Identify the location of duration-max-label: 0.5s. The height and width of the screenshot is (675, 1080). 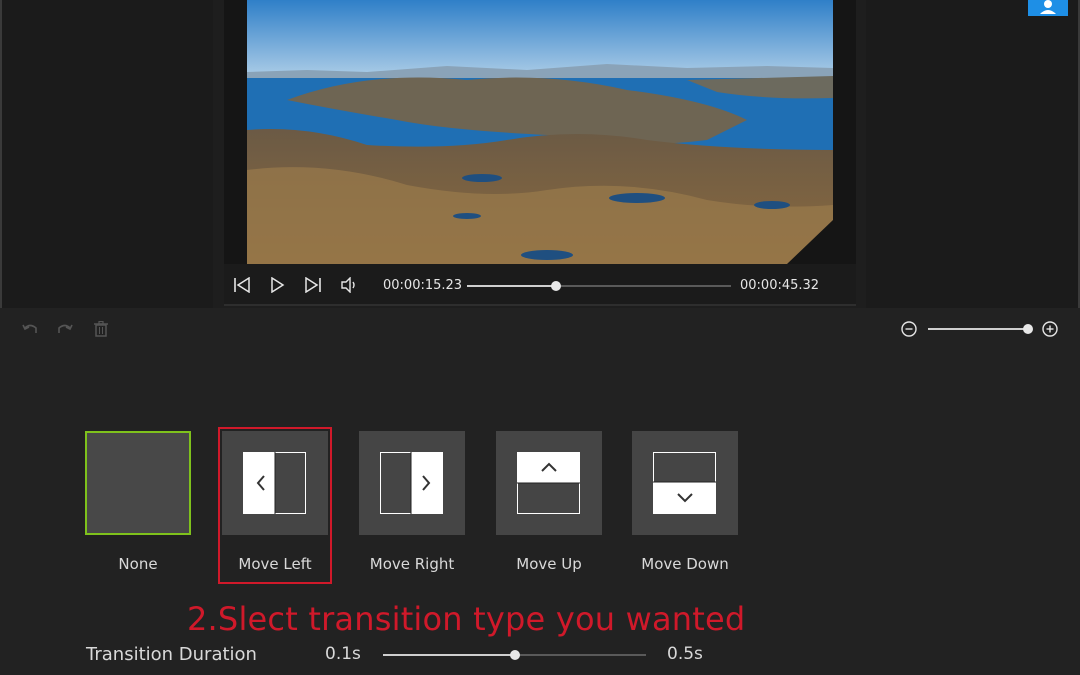
(685, 654).